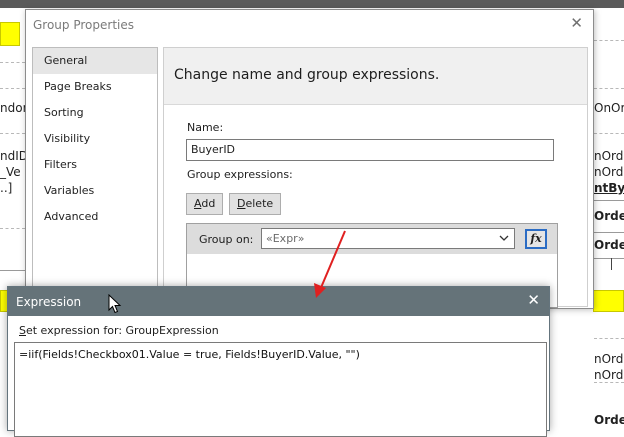 This screenshot has height=437, width=624. Describe the element at coordinates (122, 330) in the screenshot. I see `set-expression-label-text: et expression for: GroupExpression` at that location.